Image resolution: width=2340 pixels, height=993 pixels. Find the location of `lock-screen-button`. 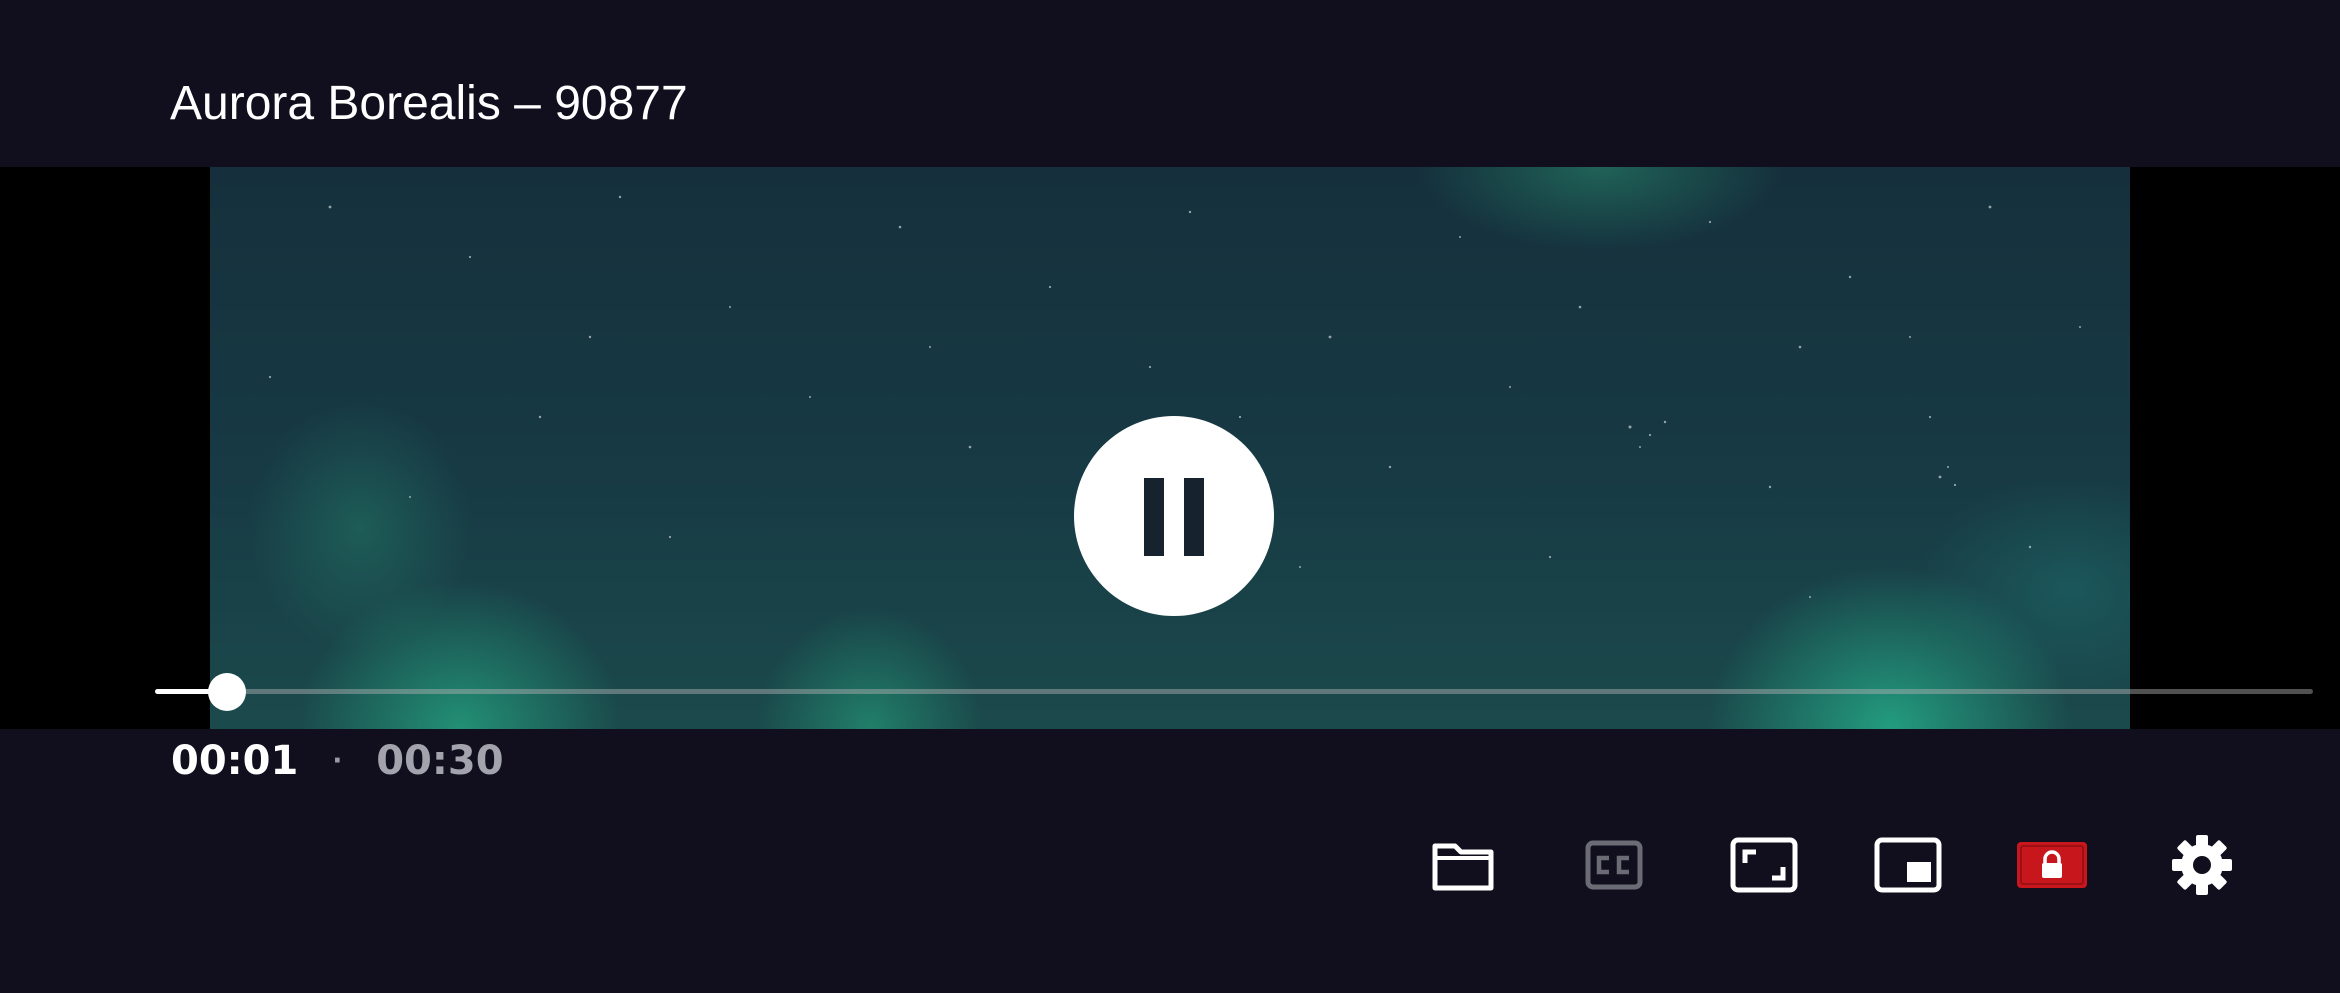

lock-screen-button is located at coordinates (2052, 865).